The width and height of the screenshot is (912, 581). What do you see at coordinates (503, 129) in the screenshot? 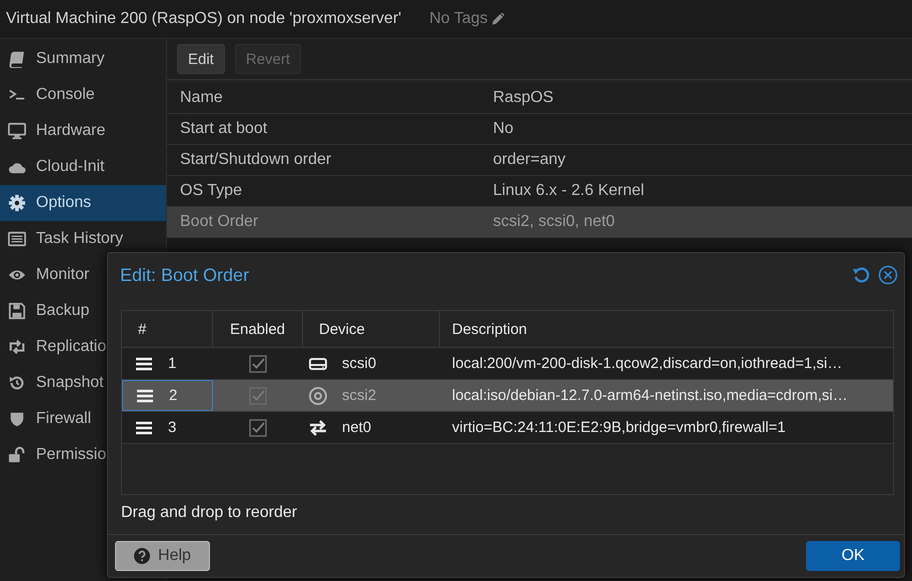
I see `option-value: No` at bounding box center [503, 129].